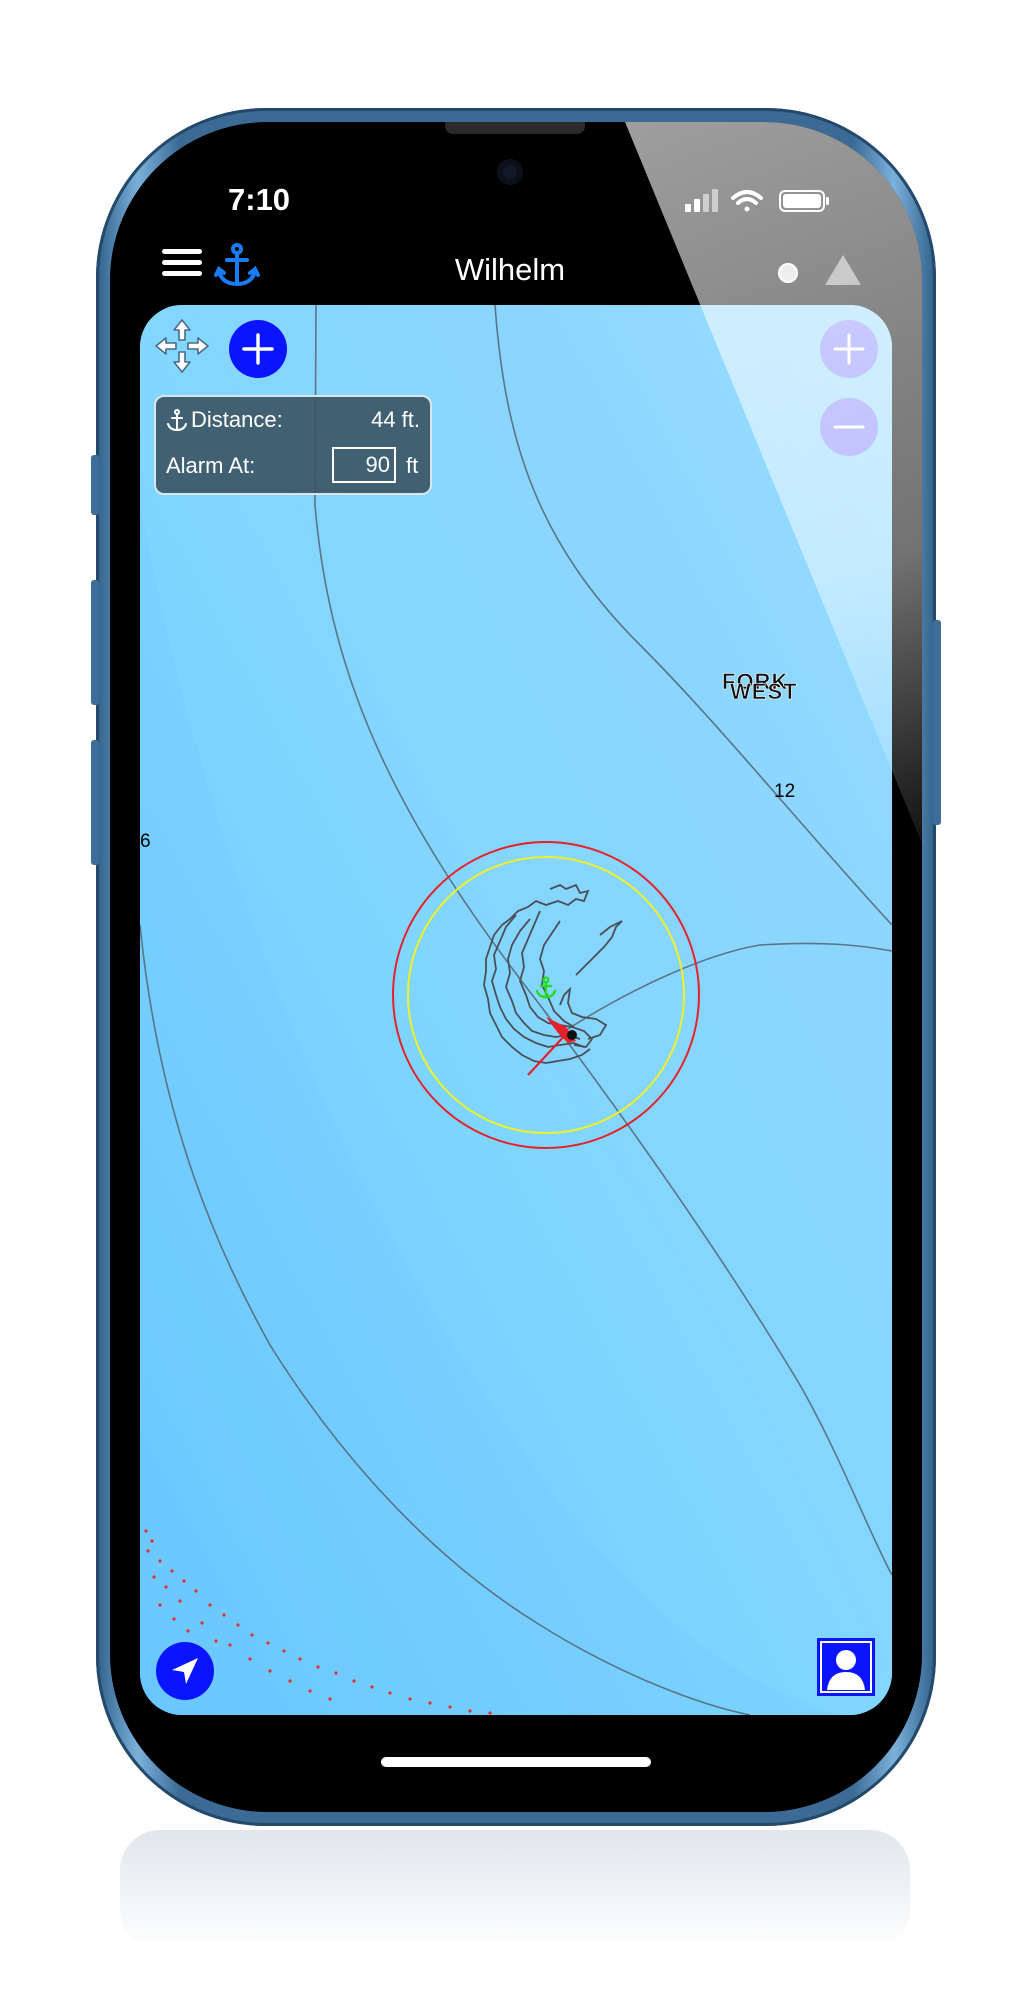 This screenshot has height=1999, width=1032. What do you see at coordinates (510, 172) in the screenshot?
I see `front-camera` at bounding box center [510, 172].